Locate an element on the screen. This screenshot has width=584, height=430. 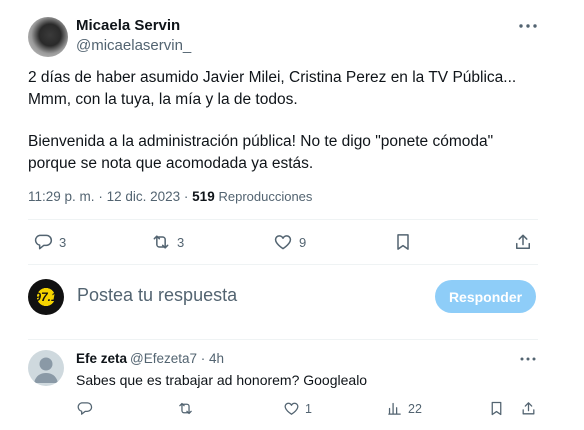
analytics-icon is located at coordinates (394, 408).